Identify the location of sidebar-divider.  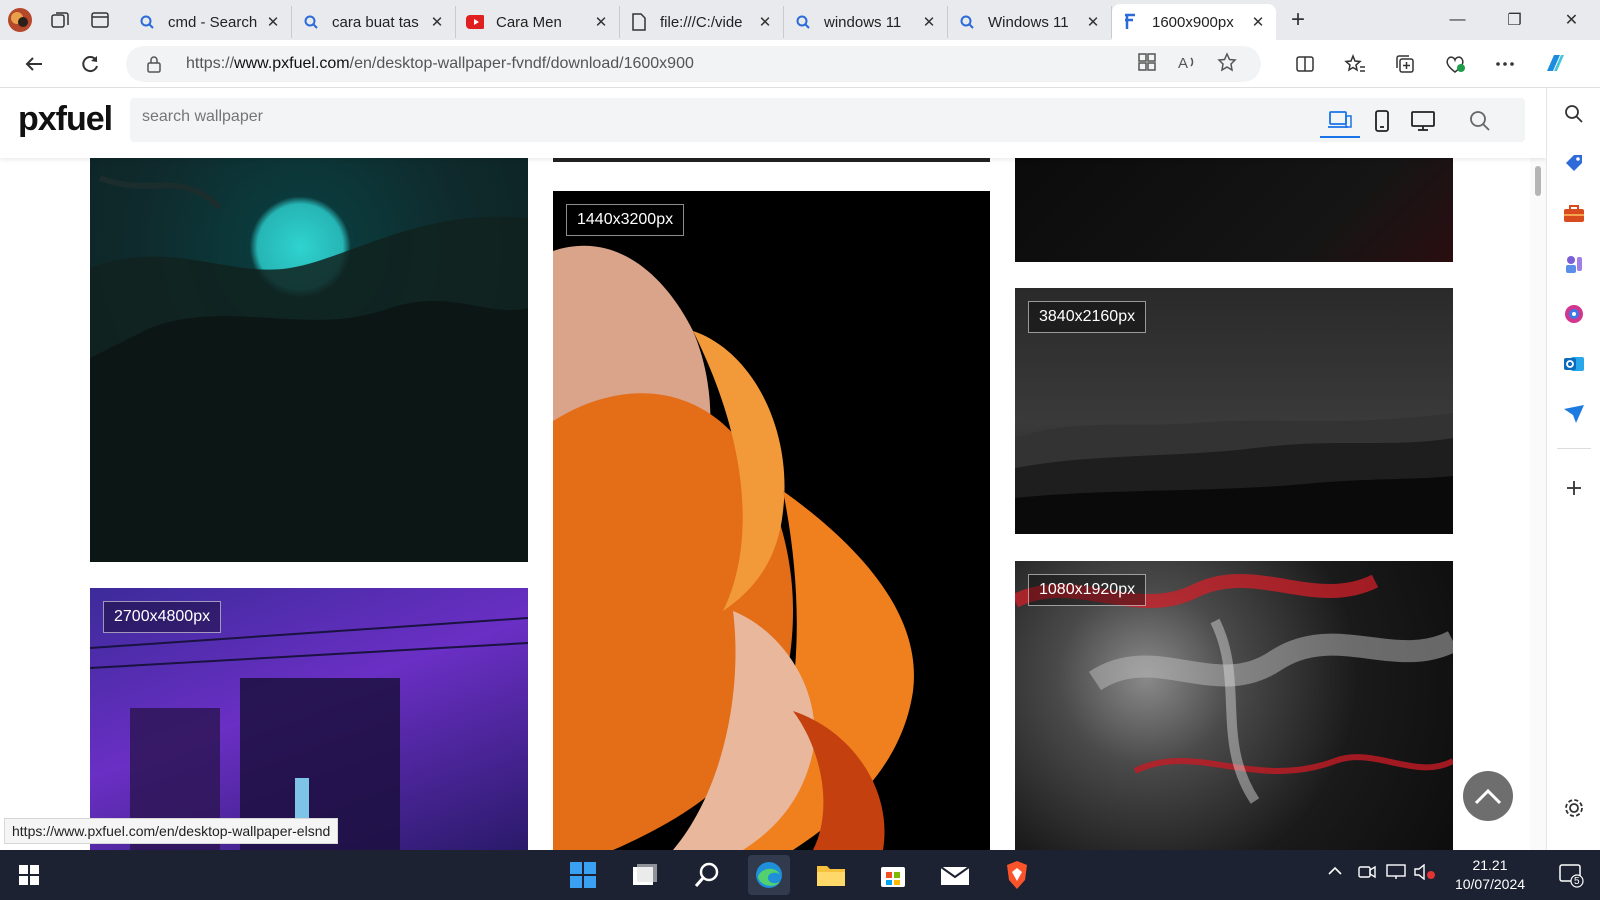
(1574, 448).